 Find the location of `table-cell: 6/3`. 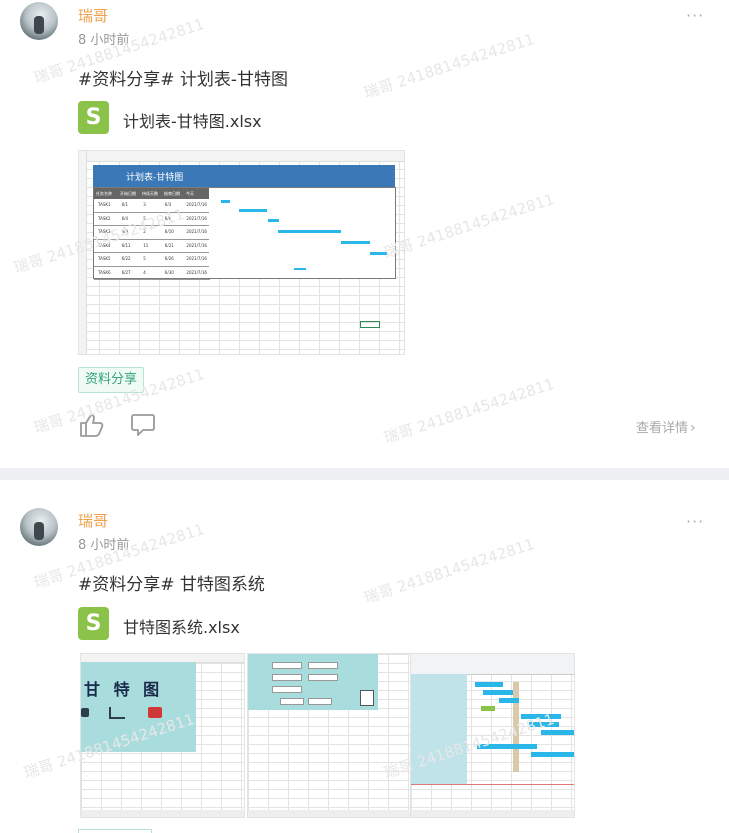

table-cell: 6/3 is located at coordinates (168, 204).